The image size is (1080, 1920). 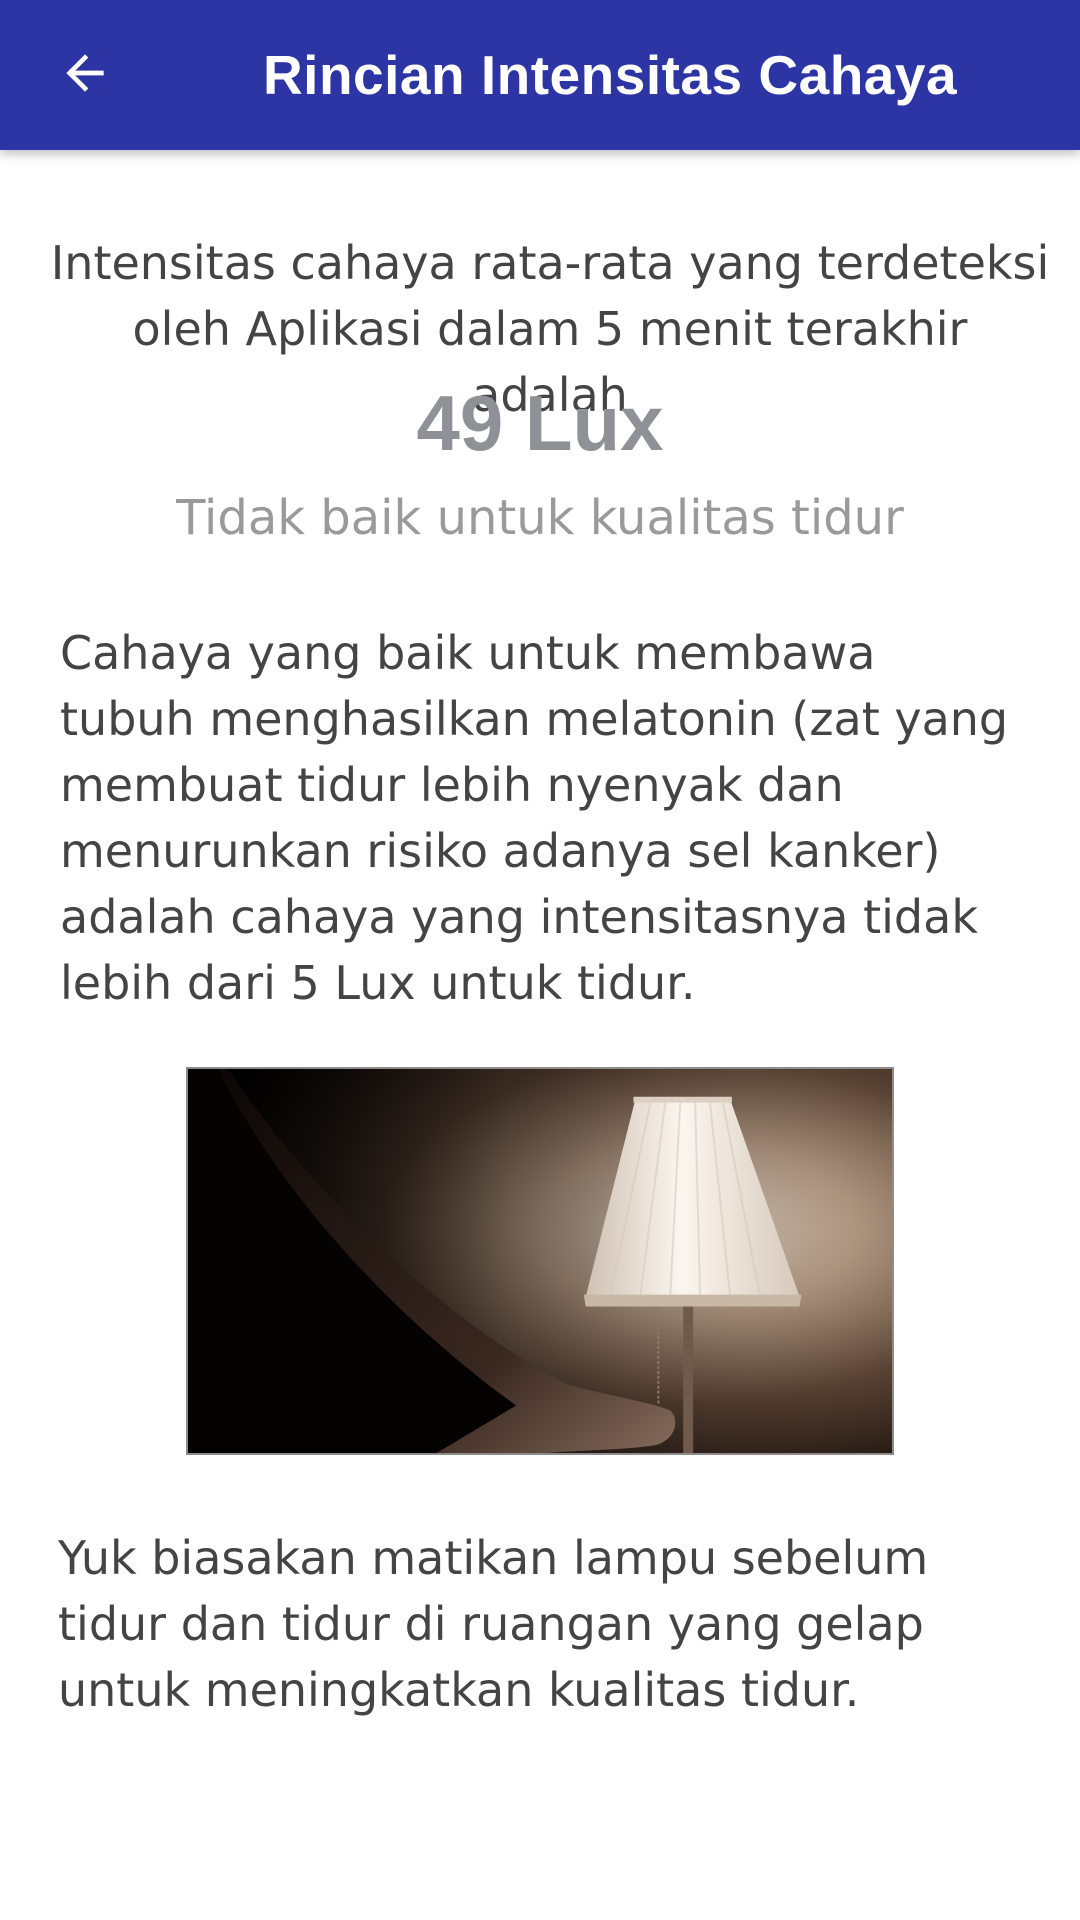 I want to click on lamp-photo, so click(x=540, y=1261).